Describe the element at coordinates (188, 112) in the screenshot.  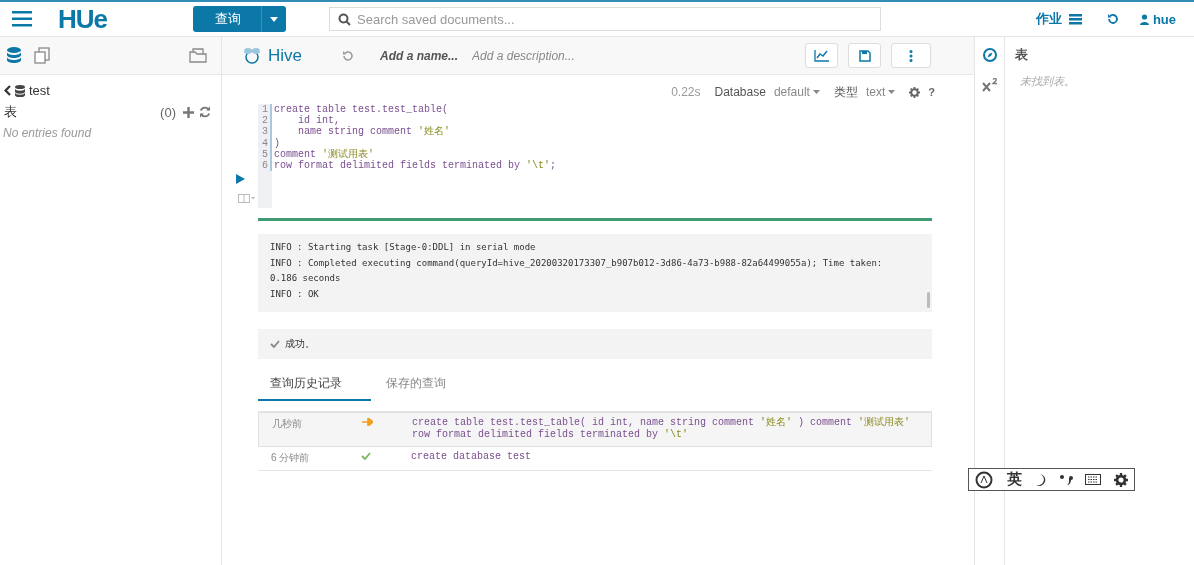
I see `plus-icon` at that location.